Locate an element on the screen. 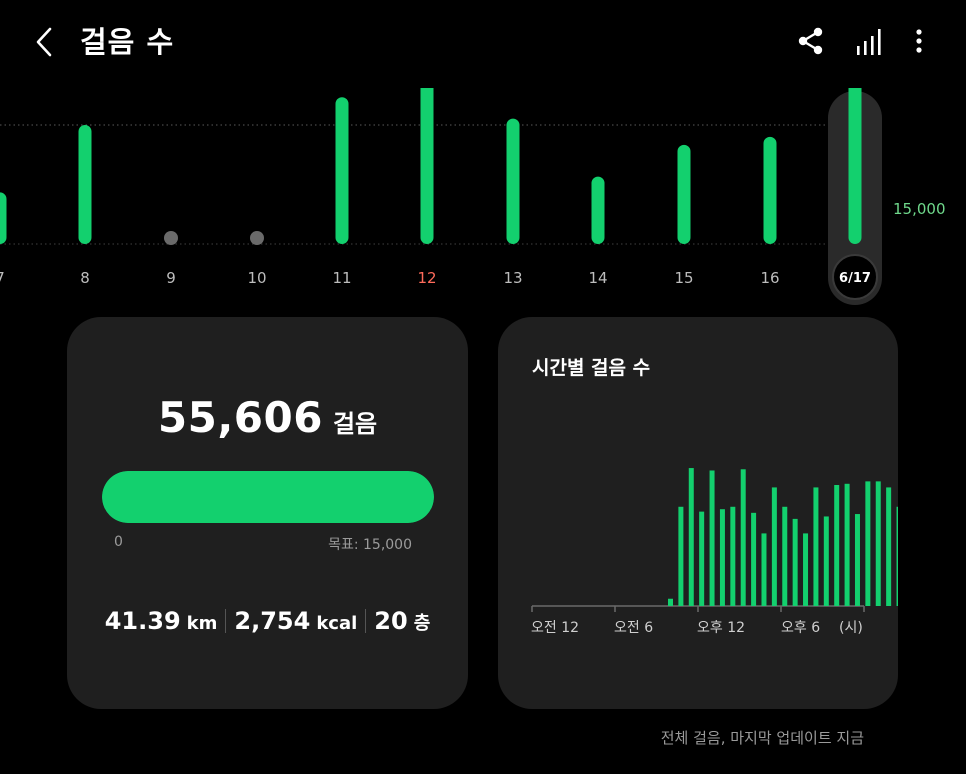 The image size is (966, 774). day-label: 13 is located at coordinates (512, 278).